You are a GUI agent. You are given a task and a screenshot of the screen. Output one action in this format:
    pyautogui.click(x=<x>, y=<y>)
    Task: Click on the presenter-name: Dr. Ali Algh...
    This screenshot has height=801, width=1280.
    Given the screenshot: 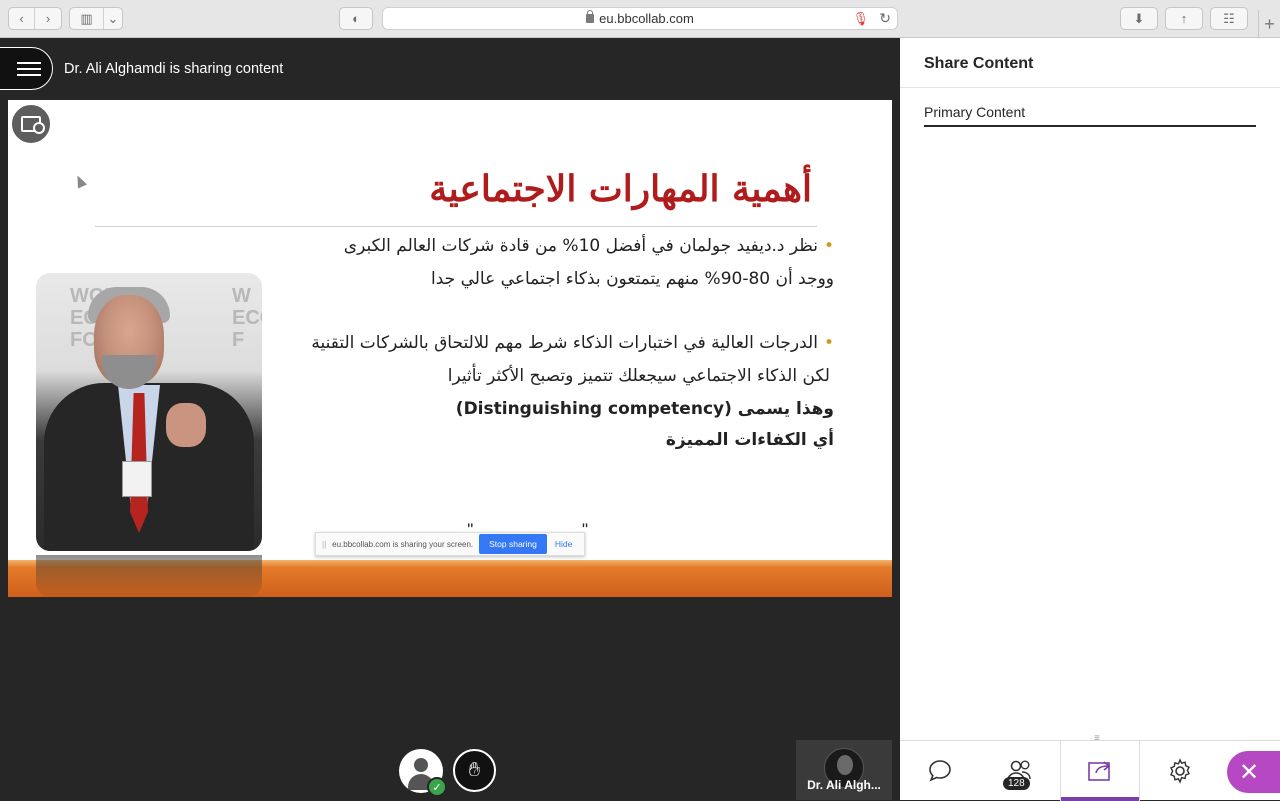 What is the action you would take?
    pyautogui.click(x=844, y=785)
    